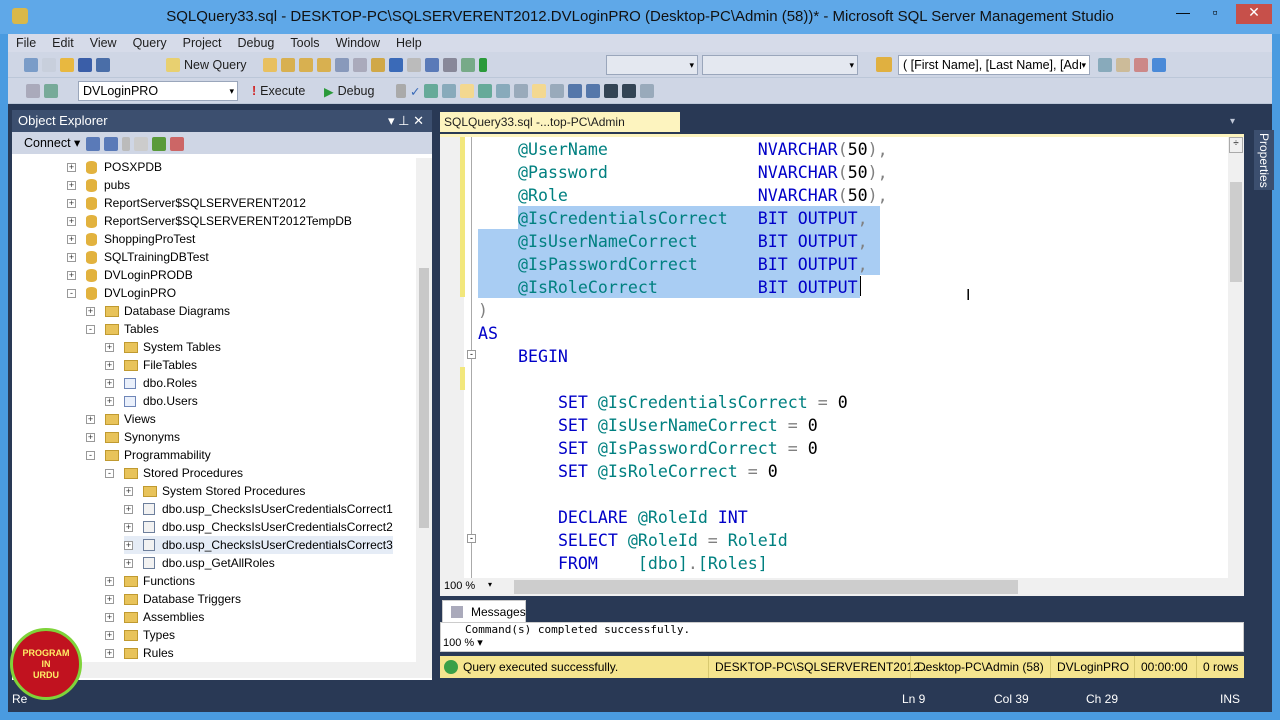  Describe the element at coordinates (424, 410) in the screenshot. I see `tree-vscrollbar` at that location.